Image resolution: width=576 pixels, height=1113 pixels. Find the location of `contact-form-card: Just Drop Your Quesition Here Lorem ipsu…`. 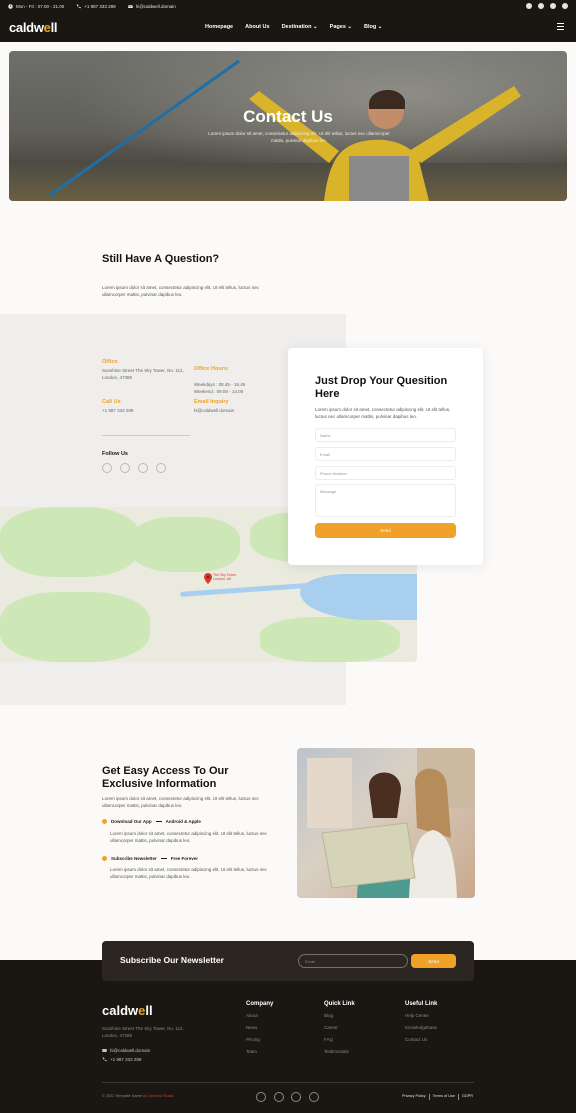

contact-form-card: Just Drop Your Quesition Here Lorem ipsu… is located at coordinates (385, 456).